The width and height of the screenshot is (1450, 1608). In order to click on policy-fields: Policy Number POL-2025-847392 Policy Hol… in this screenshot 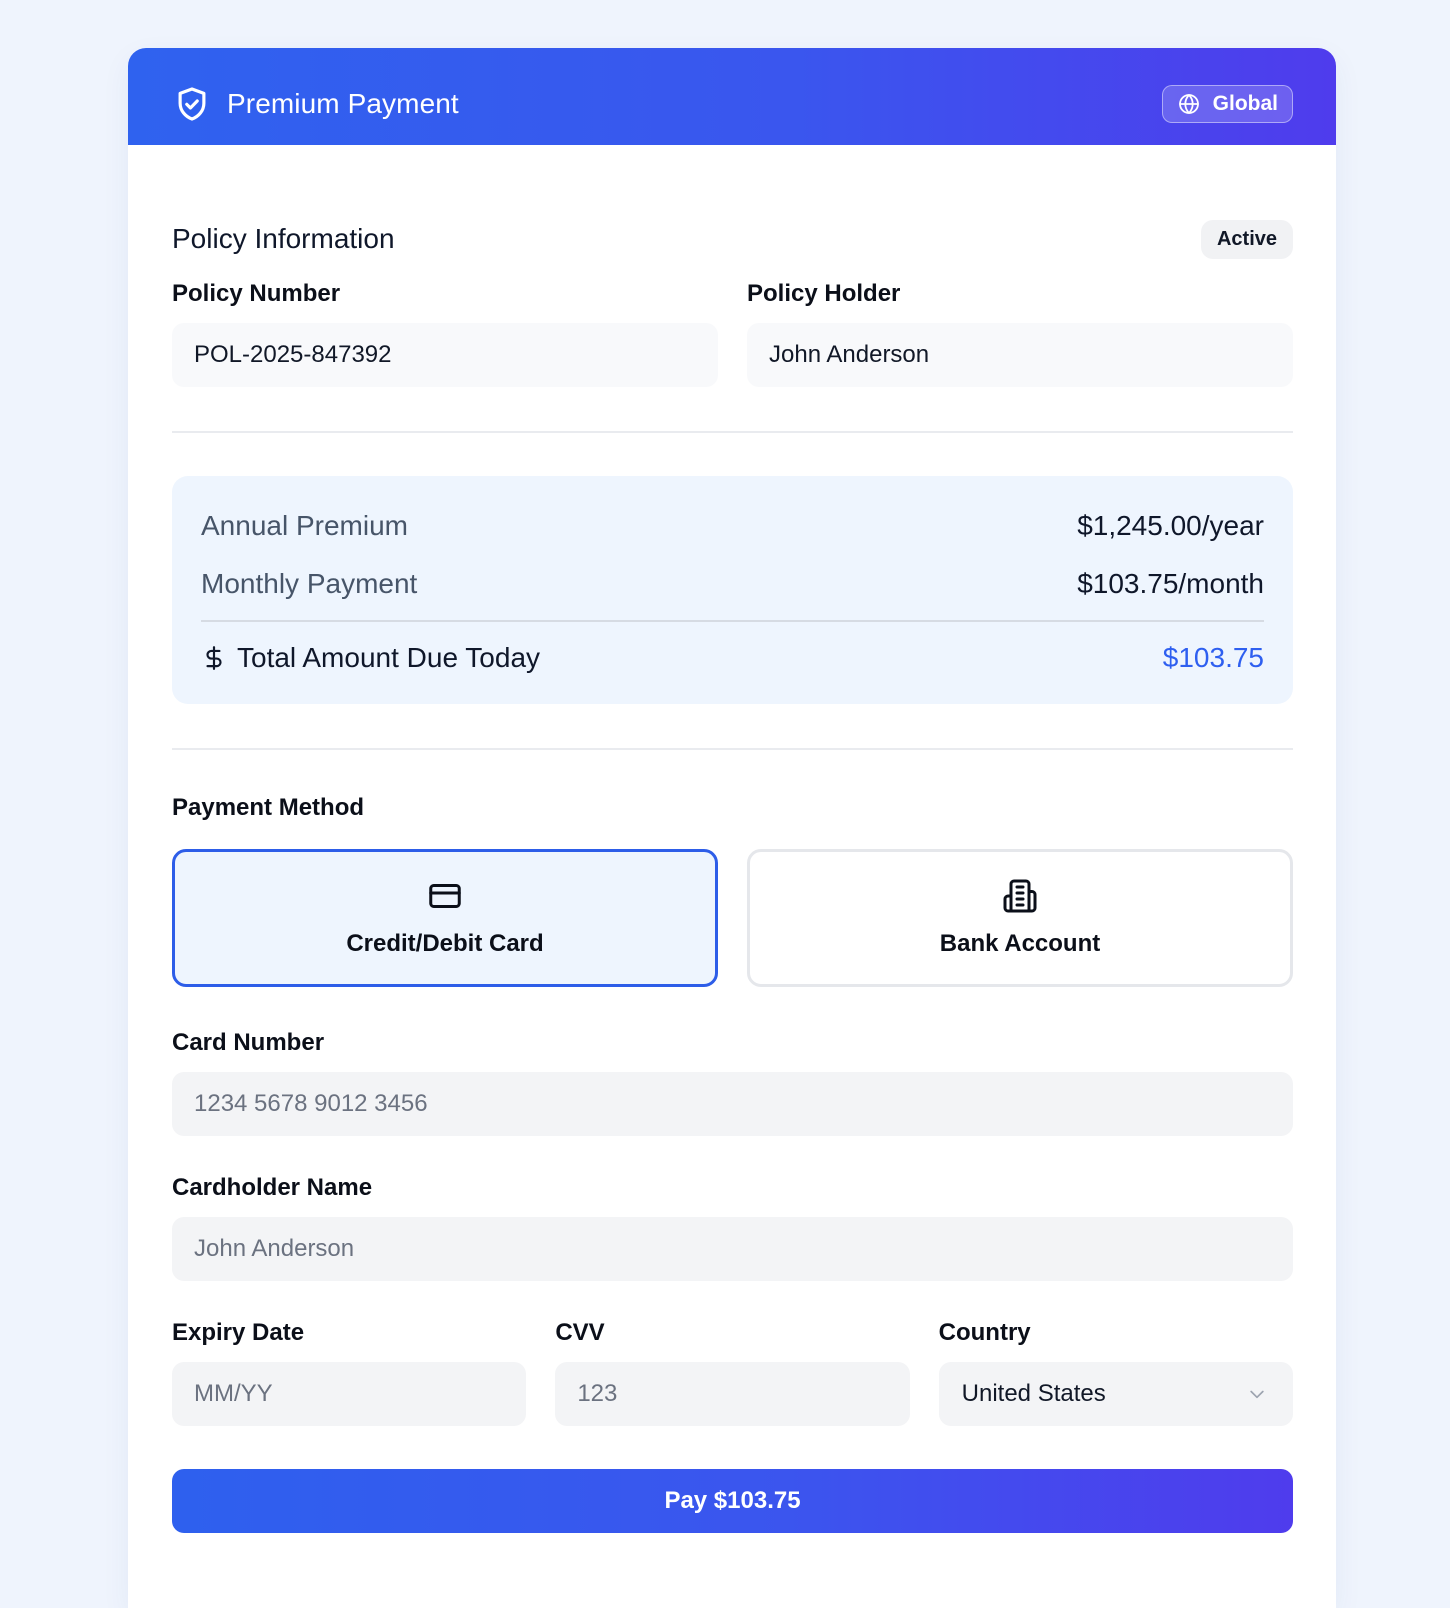, I will do `click(732, 333)`.